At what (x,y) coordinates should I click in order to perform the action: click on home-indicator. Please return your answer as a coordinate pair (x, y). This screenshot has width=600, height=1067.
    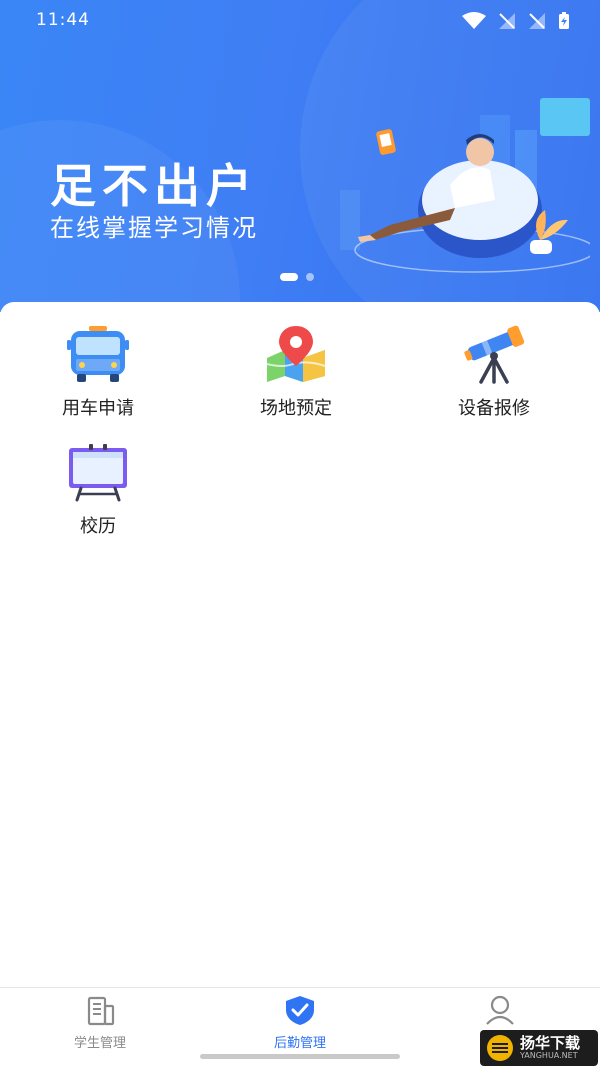
    Looking at the image, I should click on (300, 1056).